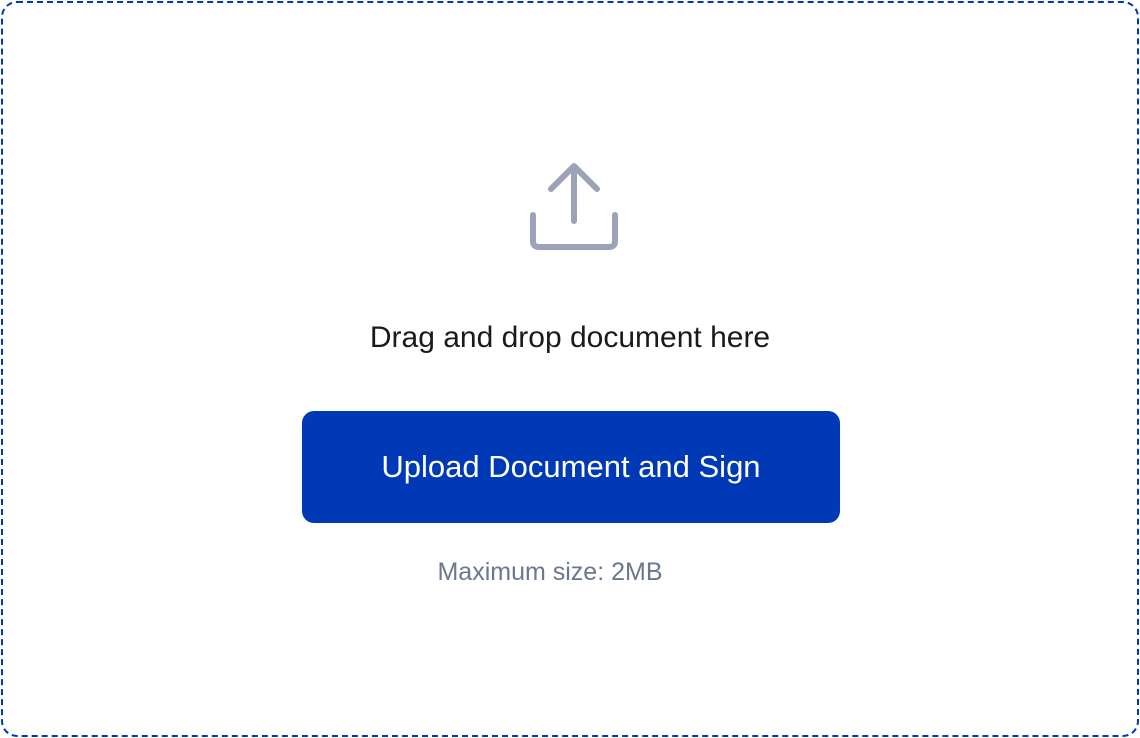 The height and width of the screenshot is (738, 1140). I want to click on upload-icon, so click(574, 206).